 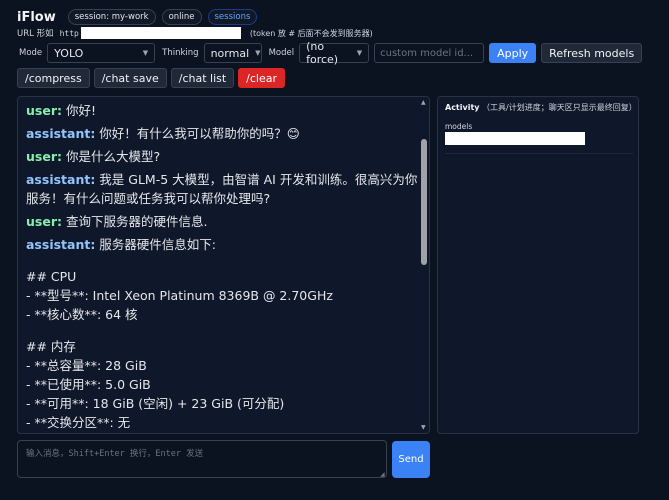 I want to click on command-bar: /compress /chat save /chat list /clear, so click(x=151, y=78).